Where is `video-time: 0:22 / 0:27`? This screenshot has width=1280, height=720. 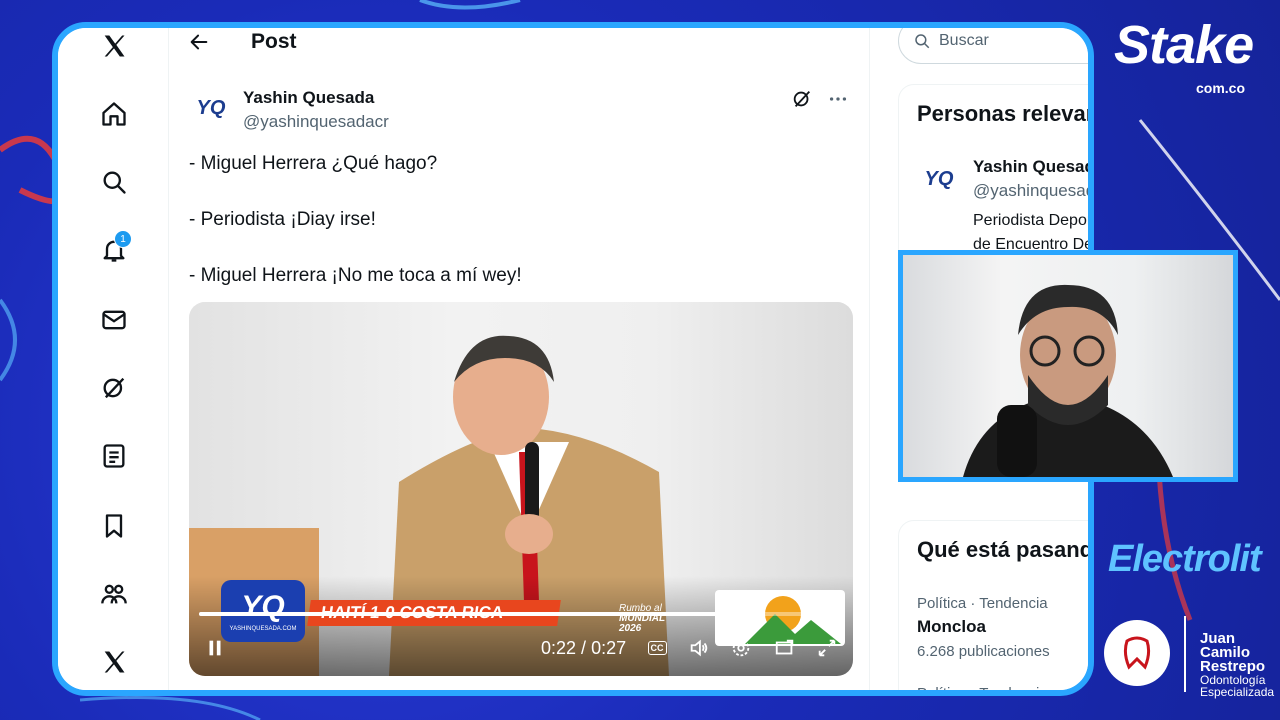
video-time: 0:22 / 0:27 is located at coordinates (584, 648).